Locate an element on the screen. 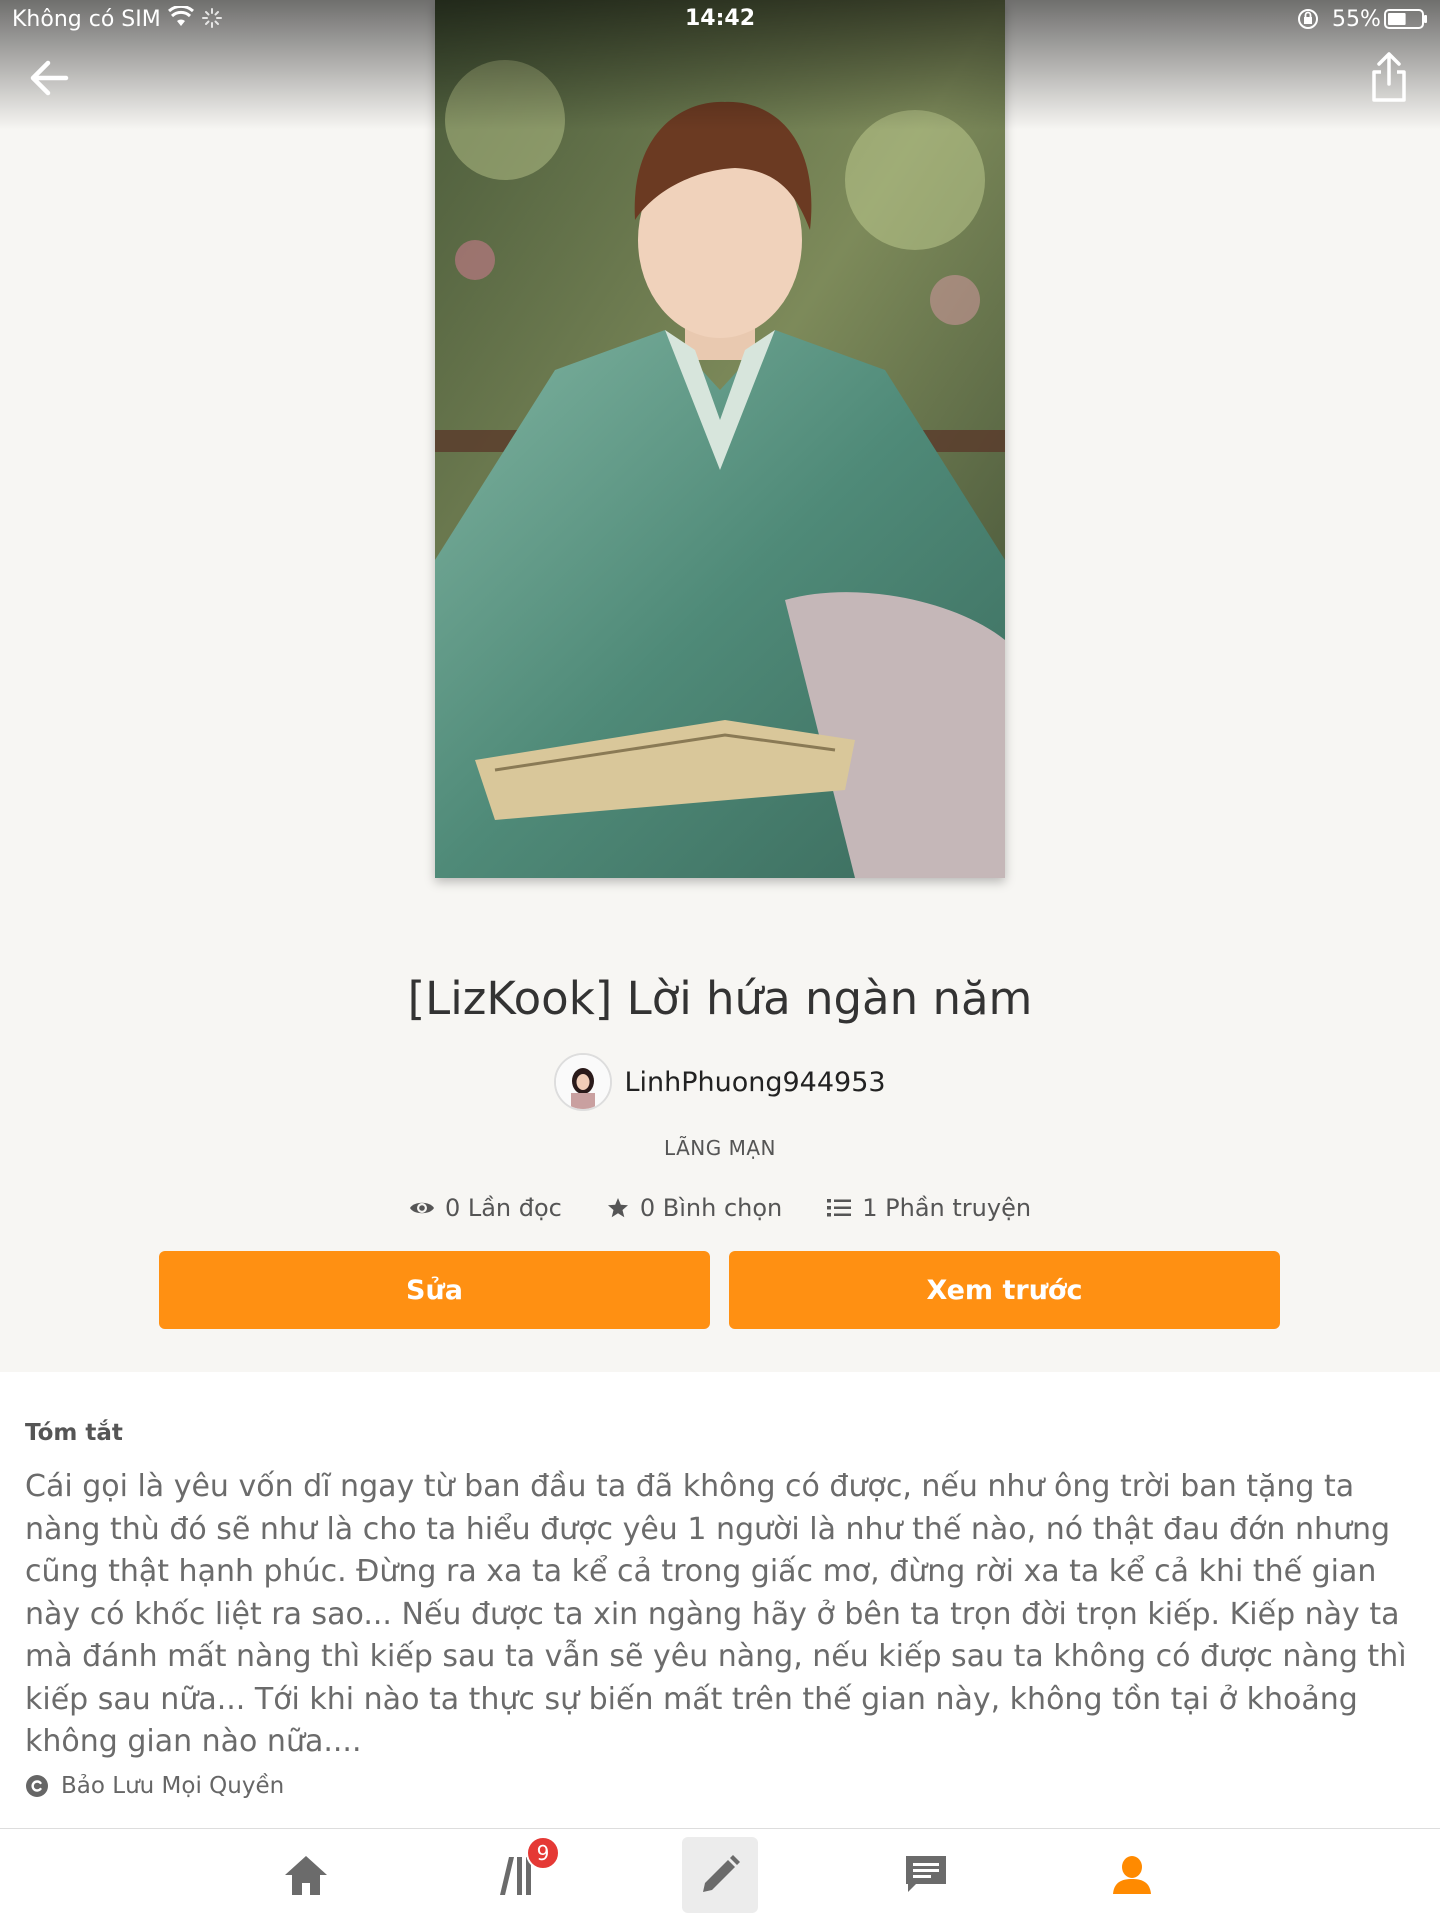 The image size is (1440, 1920). parts-stat: 1 Phần truyện is located at coordinates (928, 1208).